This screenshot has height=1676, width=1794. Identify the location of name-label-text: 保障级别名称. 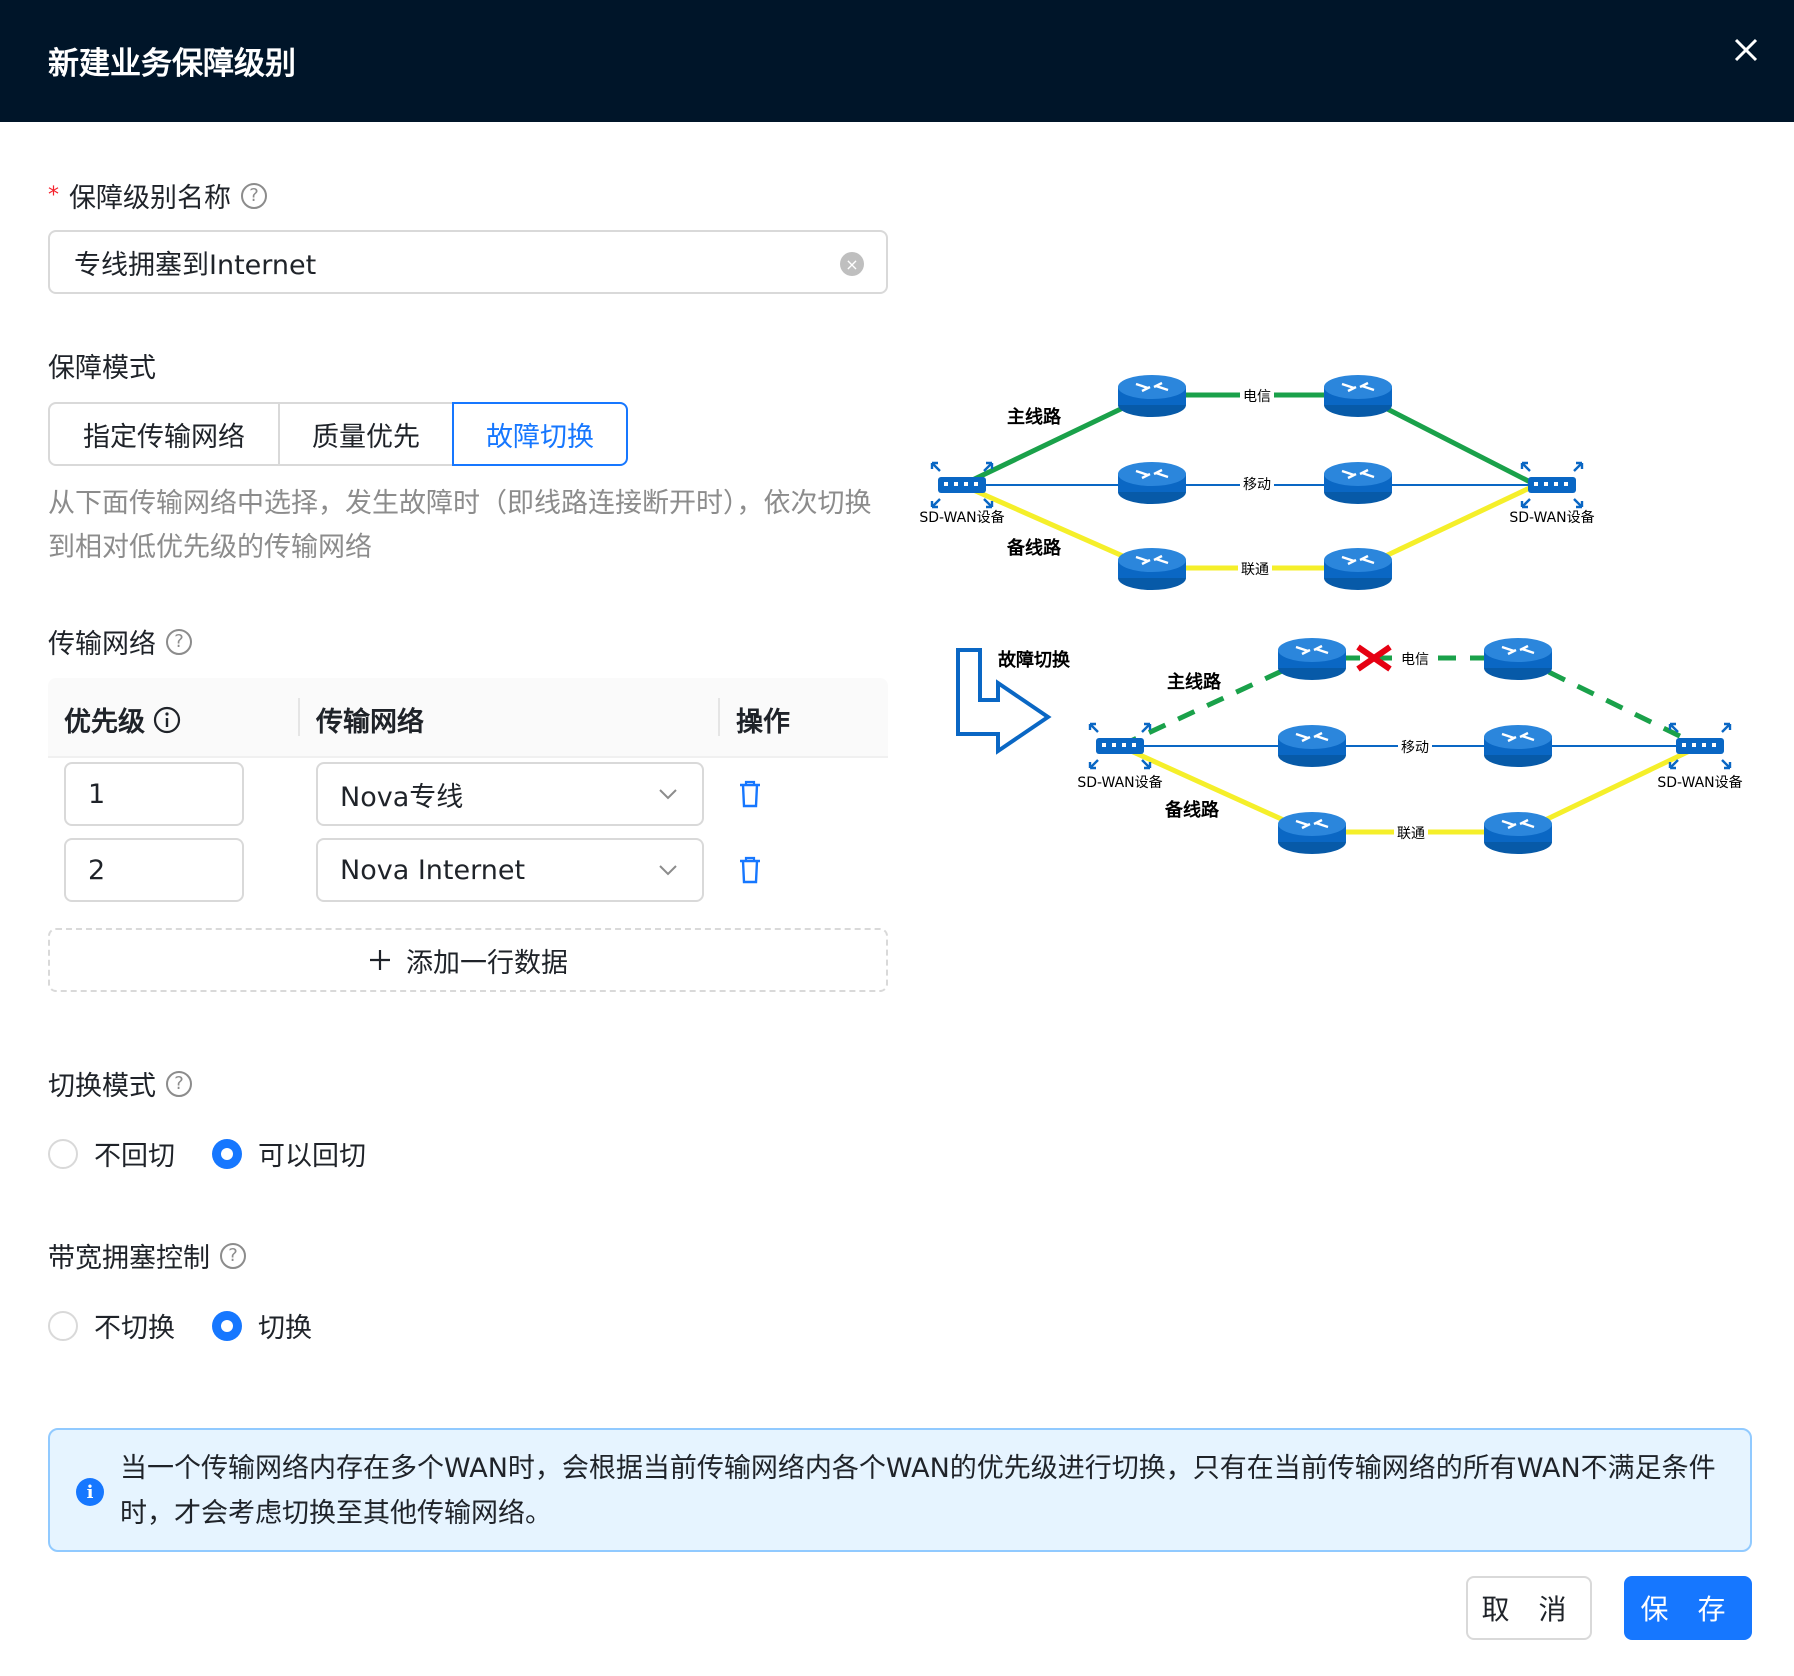
(150, 198).